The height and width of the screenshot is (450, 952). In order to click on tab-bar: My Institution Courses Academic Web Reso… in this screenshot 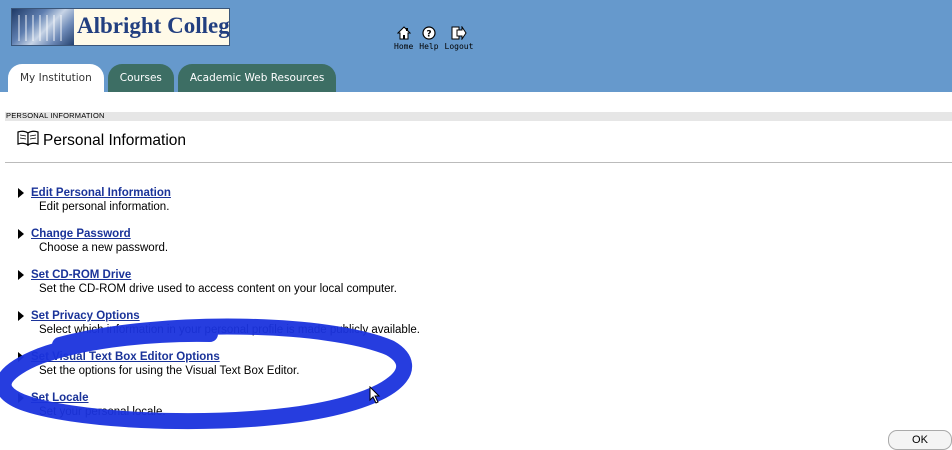, I will do `click(172, 78)`.